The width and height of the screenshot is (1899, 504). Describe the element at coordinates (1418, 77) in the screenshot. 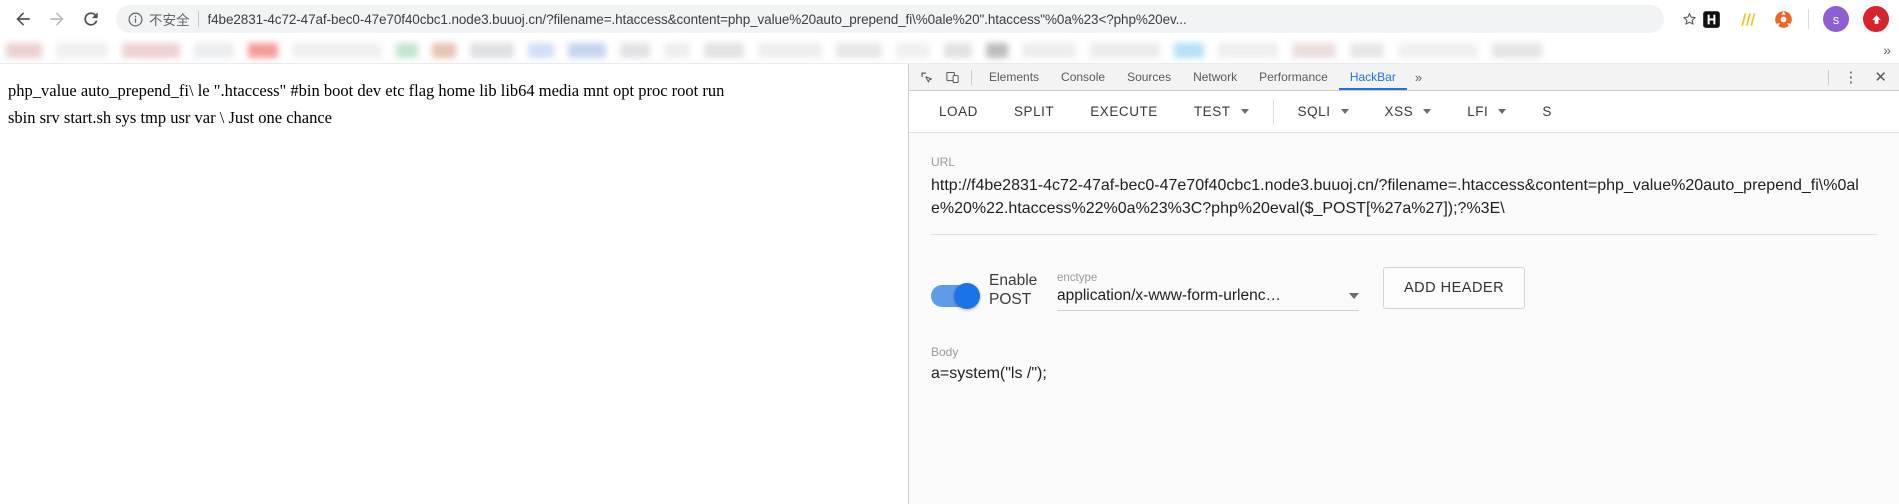

I see `more-tabs-chevron: »` at that location.